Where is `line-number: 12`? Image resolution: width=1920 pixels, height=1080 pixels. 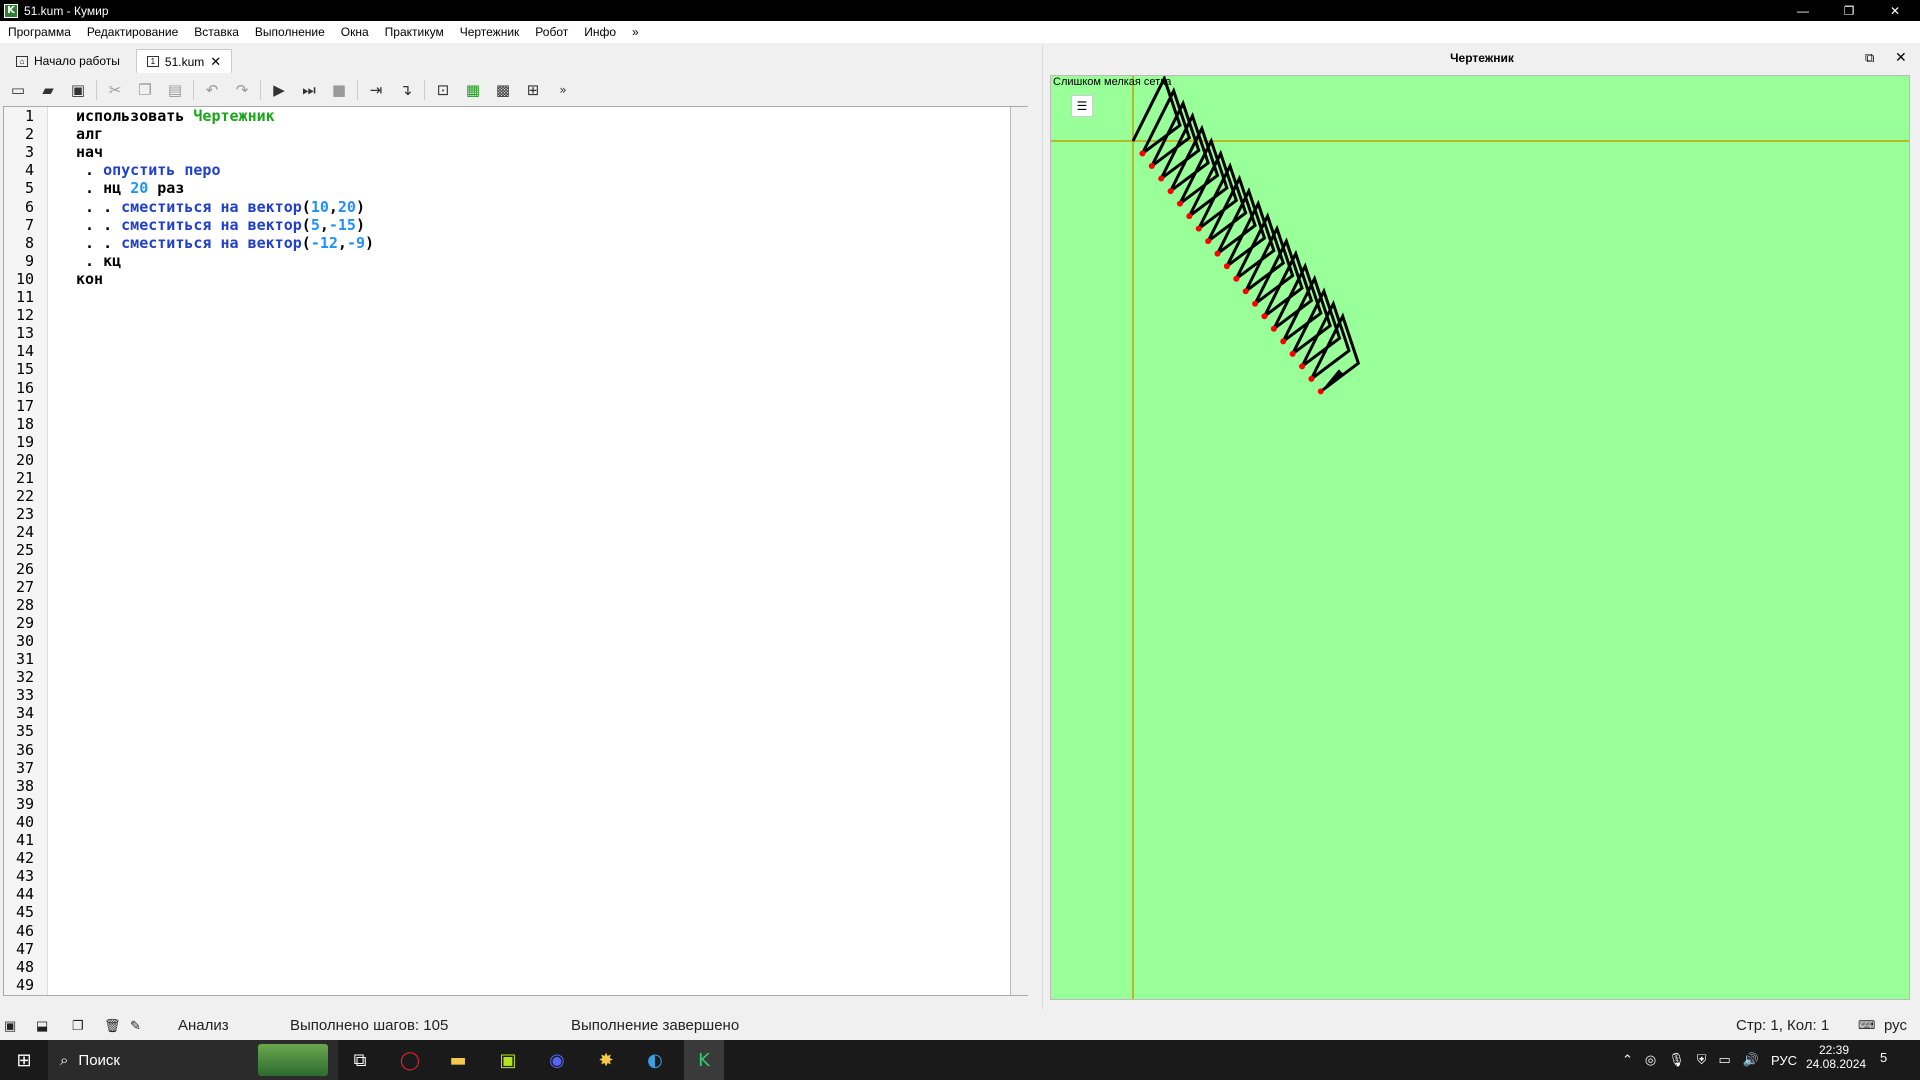
line-number: 12 is located at coordinates (24, 315).